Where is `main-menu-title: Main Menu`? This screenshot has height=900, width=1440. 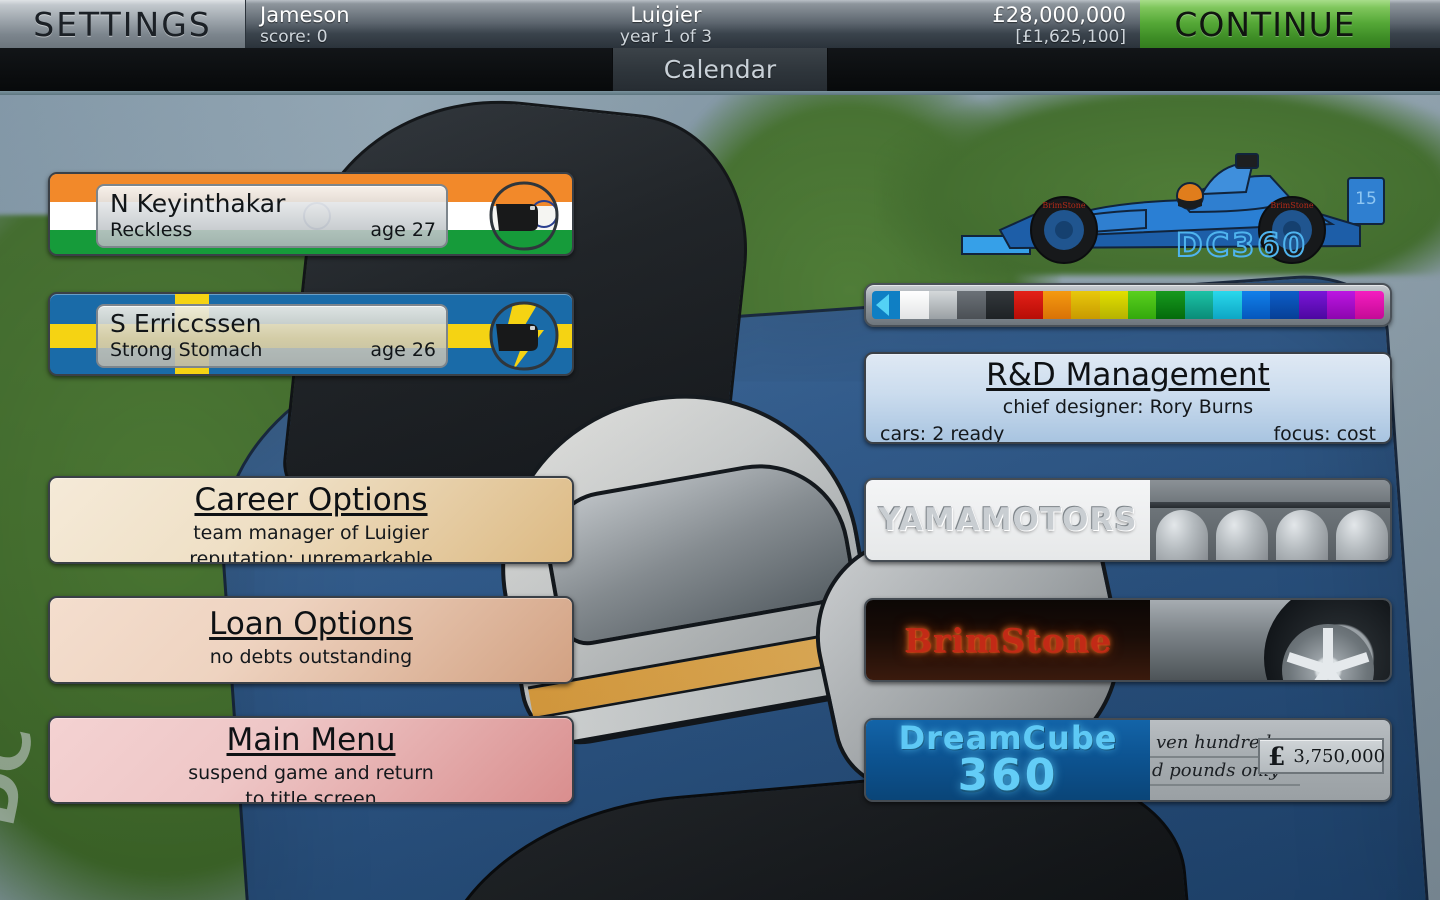
main-menu-title: Main Menu is located at coordinates (311, 740).